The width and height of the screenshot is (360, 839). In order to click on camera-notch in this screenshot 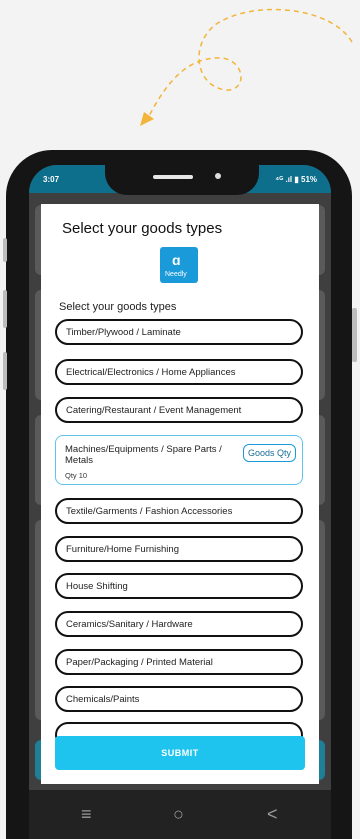, I will do `click(182, 180)`.